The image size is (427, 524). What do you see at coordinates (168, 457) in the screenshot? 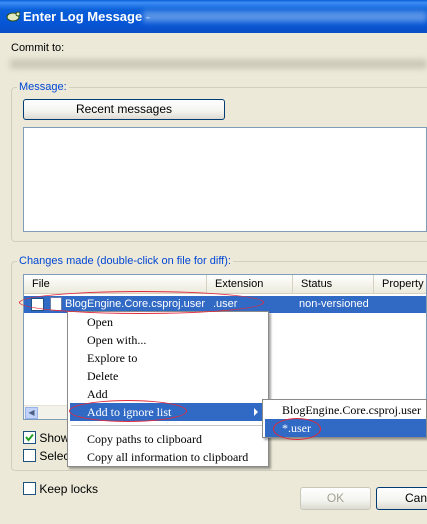
I see `menu-item-copy-all-info: Copy all information to clipboard` at bounding box center [168, 457].